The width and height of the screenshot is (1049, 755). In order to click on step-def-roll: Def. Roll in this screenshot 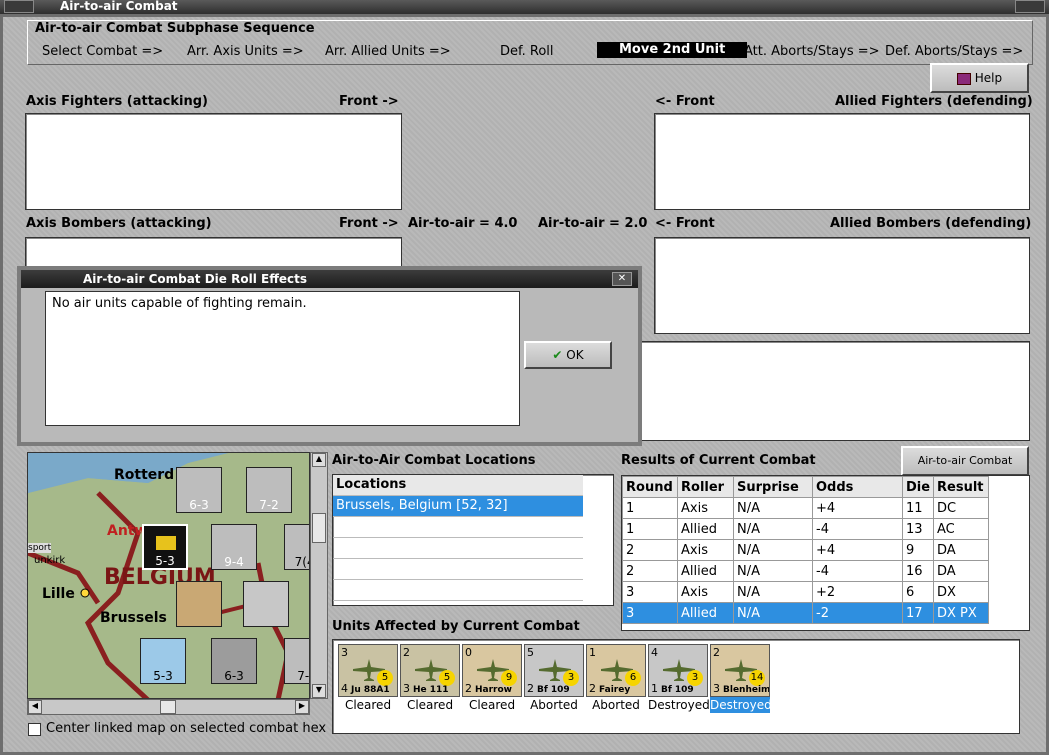, I will do `click(527, 51)`.